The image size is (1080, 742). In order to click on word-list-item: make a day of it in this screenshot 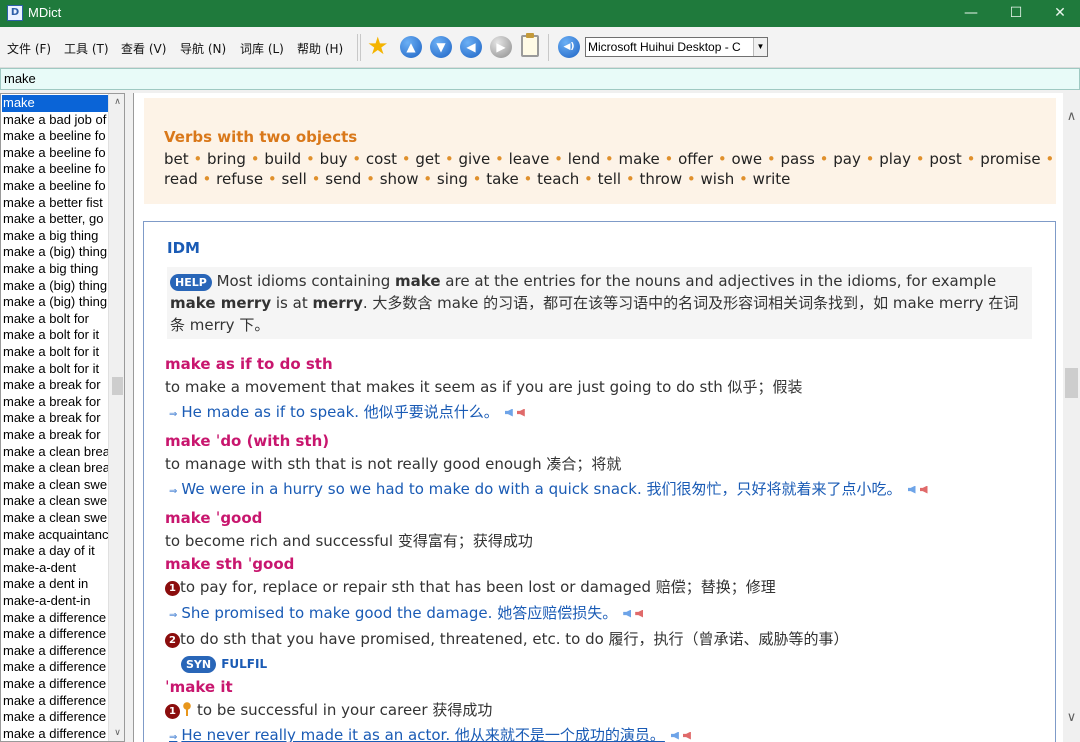, I will do `click(55, 551)`.